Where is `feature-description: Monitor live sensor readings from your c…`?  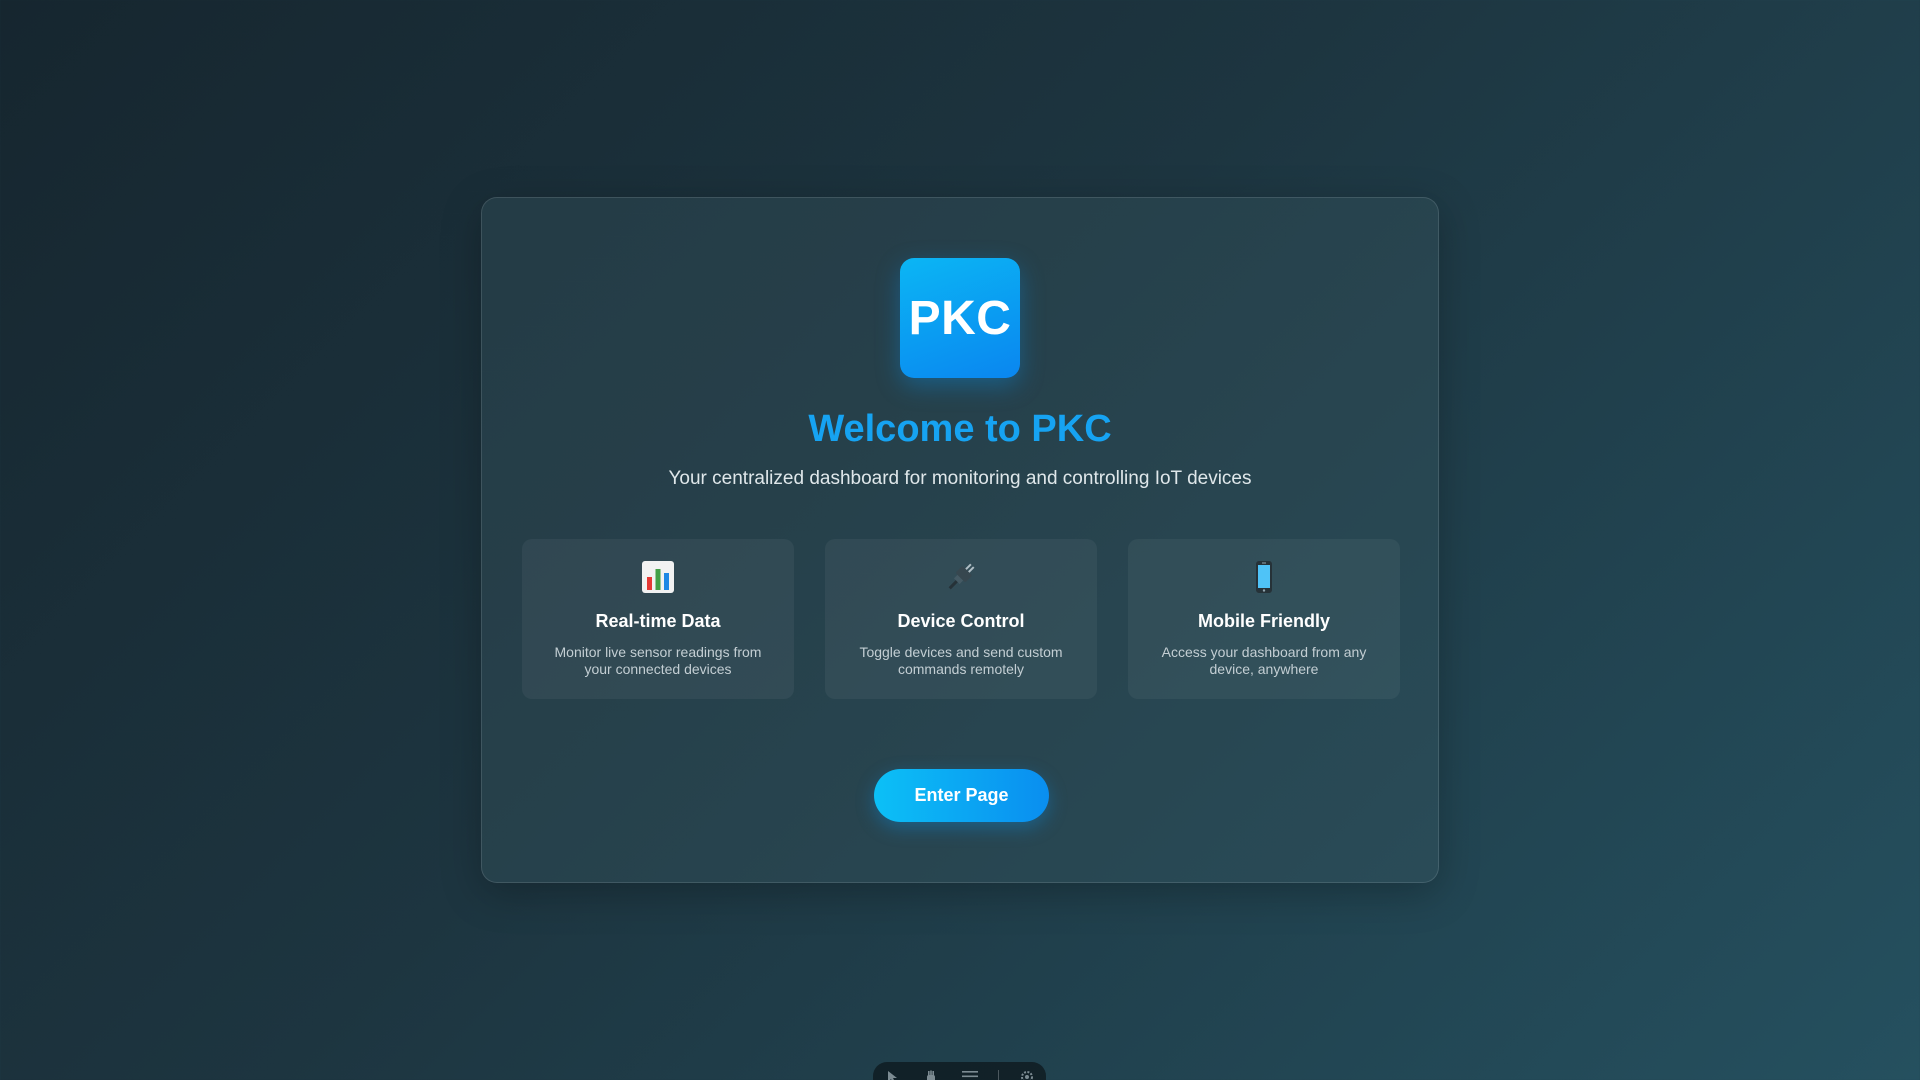 feature-description: Monitor live sensor readings from your c… is located at coordinates (658, 660).